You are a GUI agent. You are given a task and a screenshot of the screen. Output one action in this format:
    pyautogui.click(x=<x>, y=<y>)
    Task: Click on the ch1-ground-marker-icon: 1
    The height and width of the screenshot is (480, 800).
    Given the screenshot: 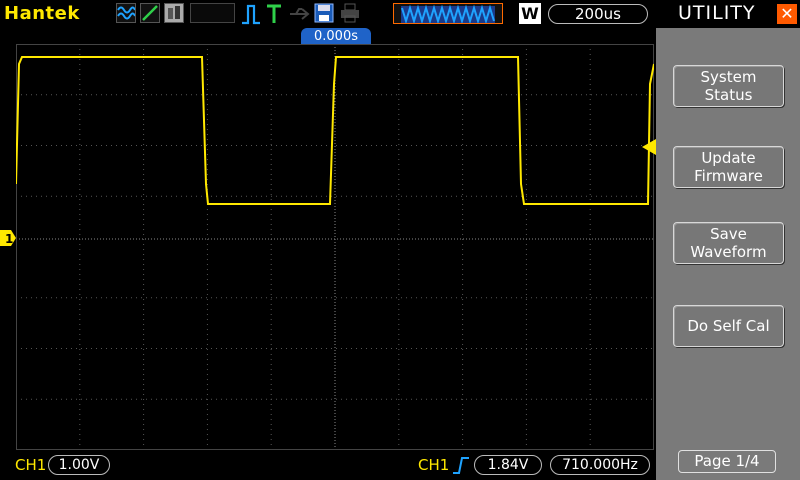 What is the action you would take?
    pyautogui.click(x=8, y=238)
    